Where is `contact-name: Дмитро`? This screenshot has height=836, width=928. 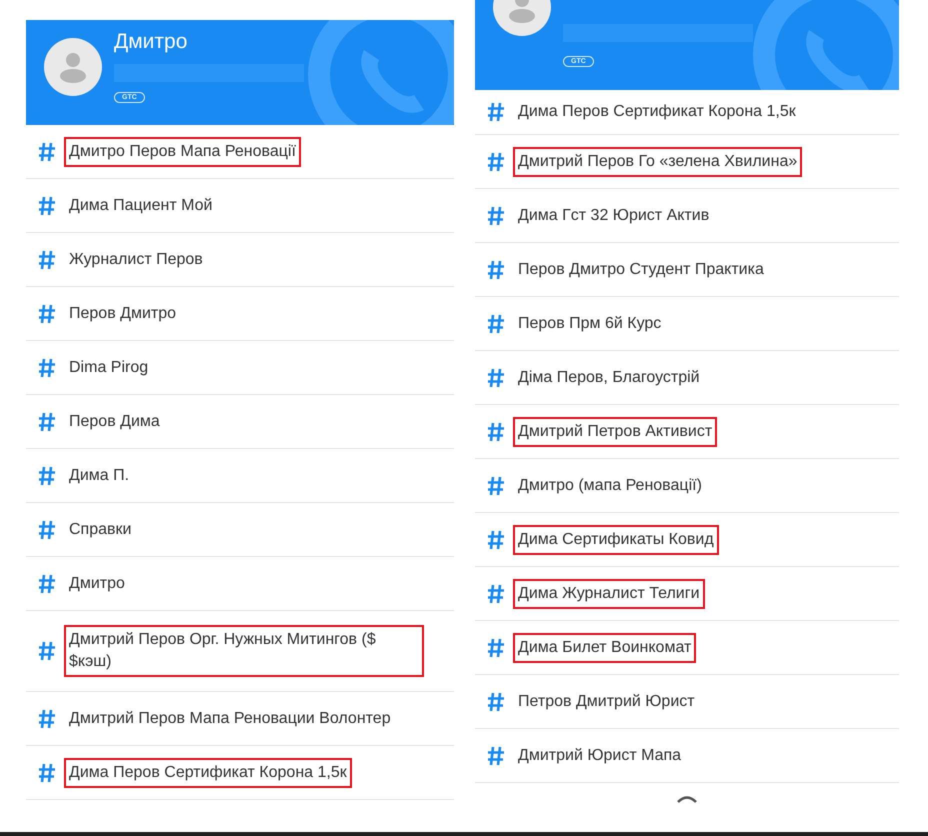 contact-name: Дмитро is located at coordinates (151, 42).